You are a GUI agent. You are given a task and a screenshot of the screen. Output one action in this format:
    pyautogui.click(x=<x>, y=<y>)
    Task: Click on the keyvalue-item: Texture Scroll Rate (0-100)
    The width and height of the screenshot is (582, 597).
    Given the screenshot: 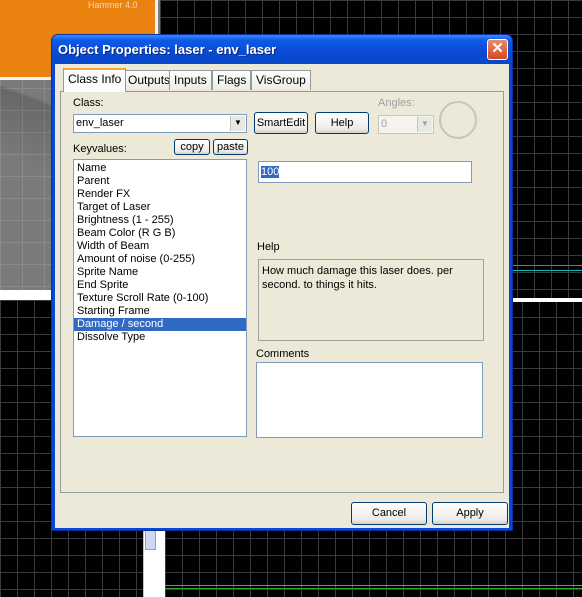 What is the action you would take?
    pyautogui.click(x=160, y=298)
    